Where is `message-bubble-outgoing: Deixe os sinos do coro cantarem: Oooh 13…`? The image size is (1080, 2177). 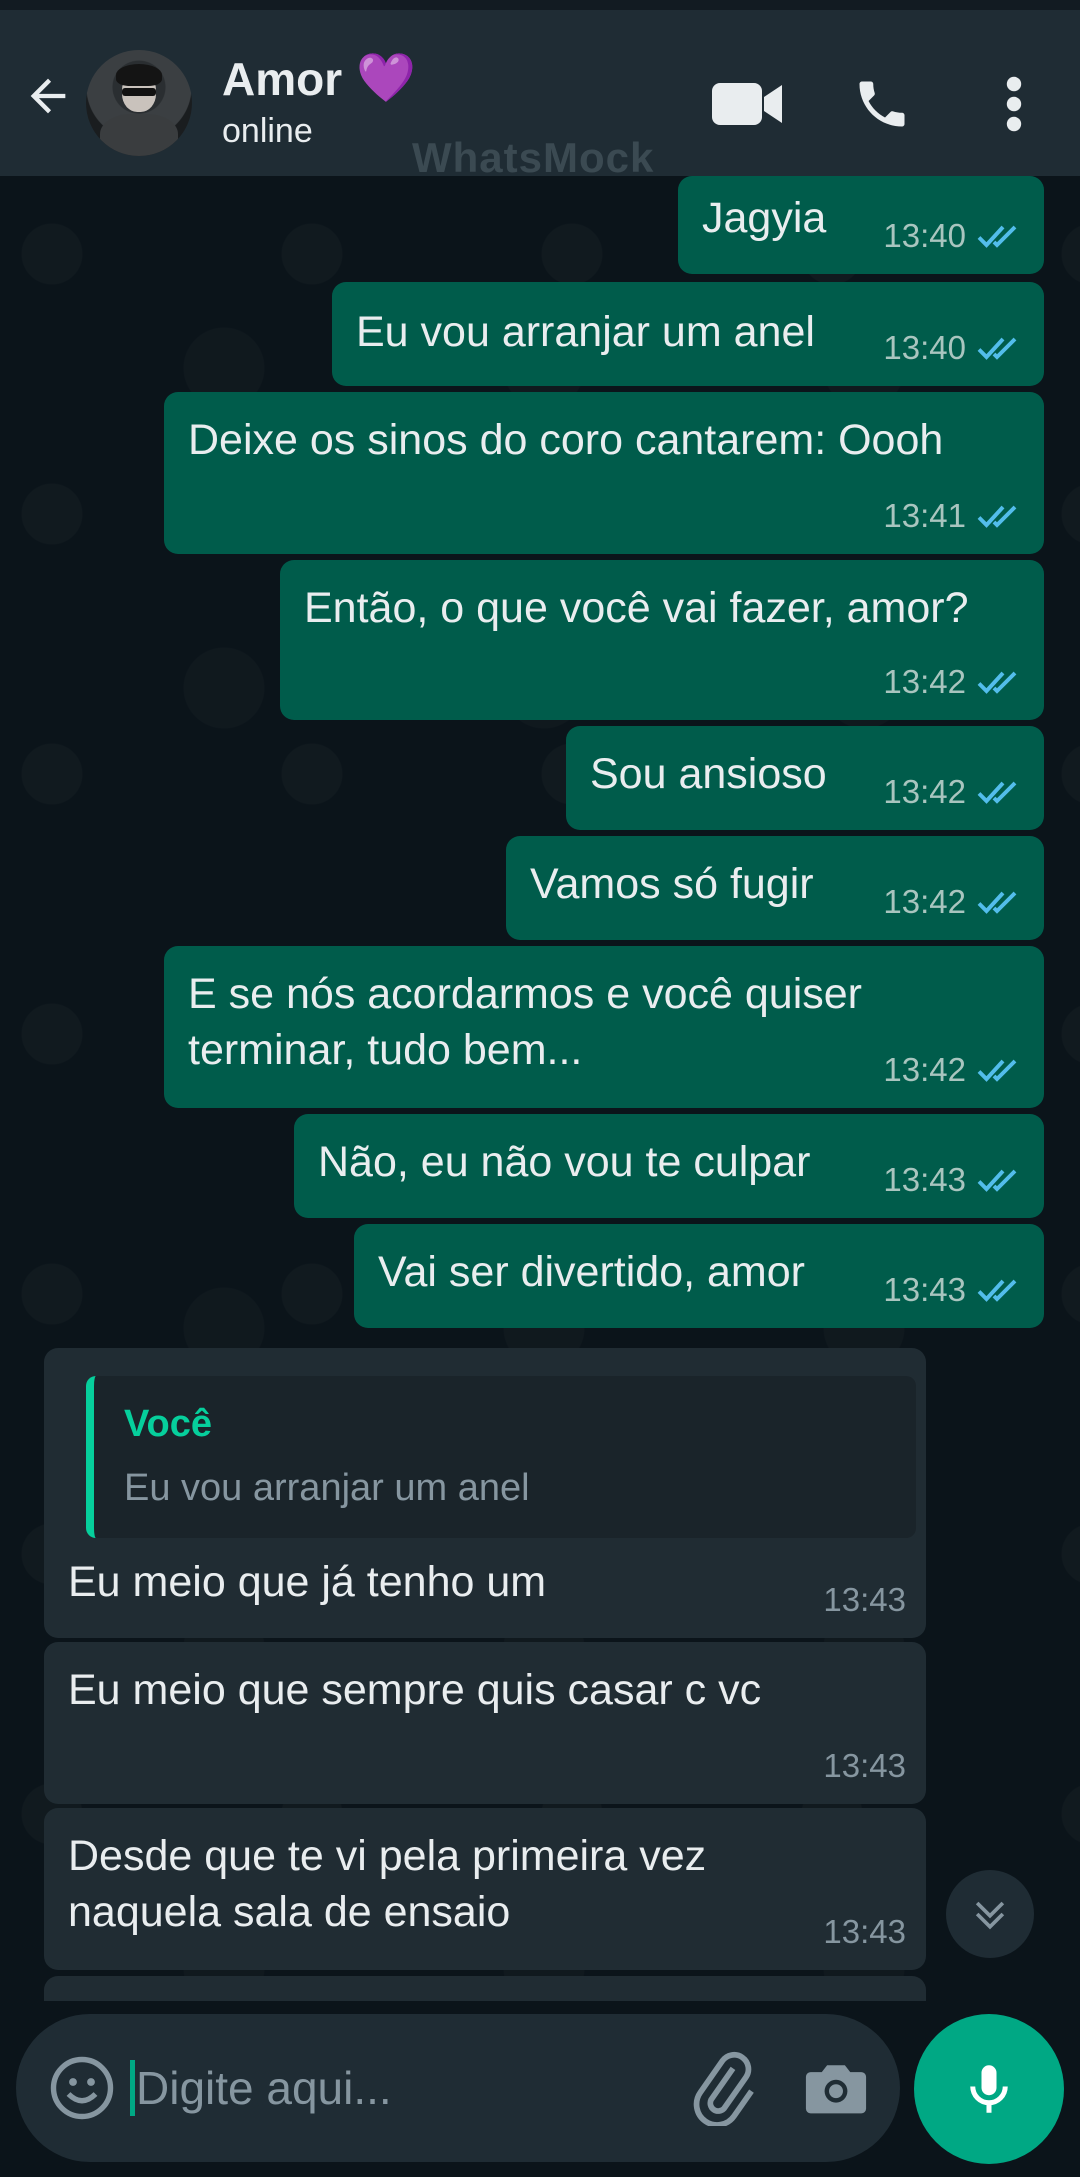
message-bubble-outgoing: Deixe os sinos do coro cantarem: Oooh 13… is located at coordinates (604, 473).